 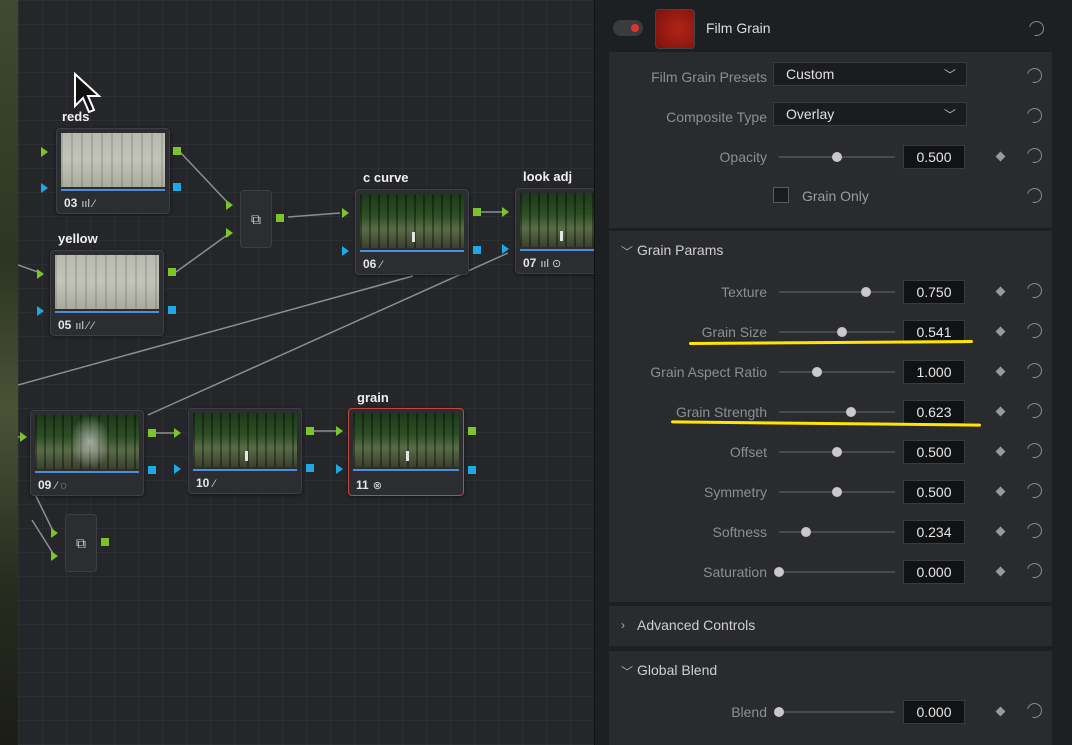 What do you see at coordinates (781, 195) in the screenshot?
I see `grain-only-checkbox` at bounding box center [781, 195].